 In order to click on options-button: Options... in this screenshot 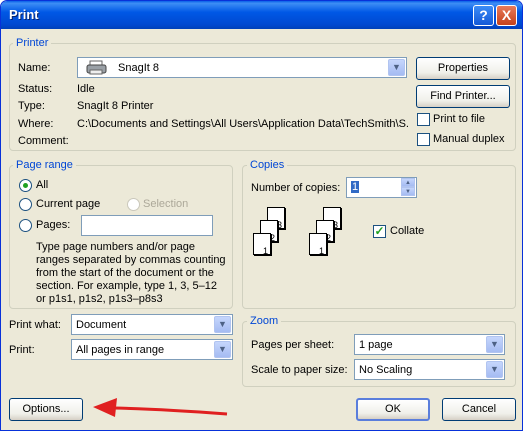, I will do `click(46, 409)`.